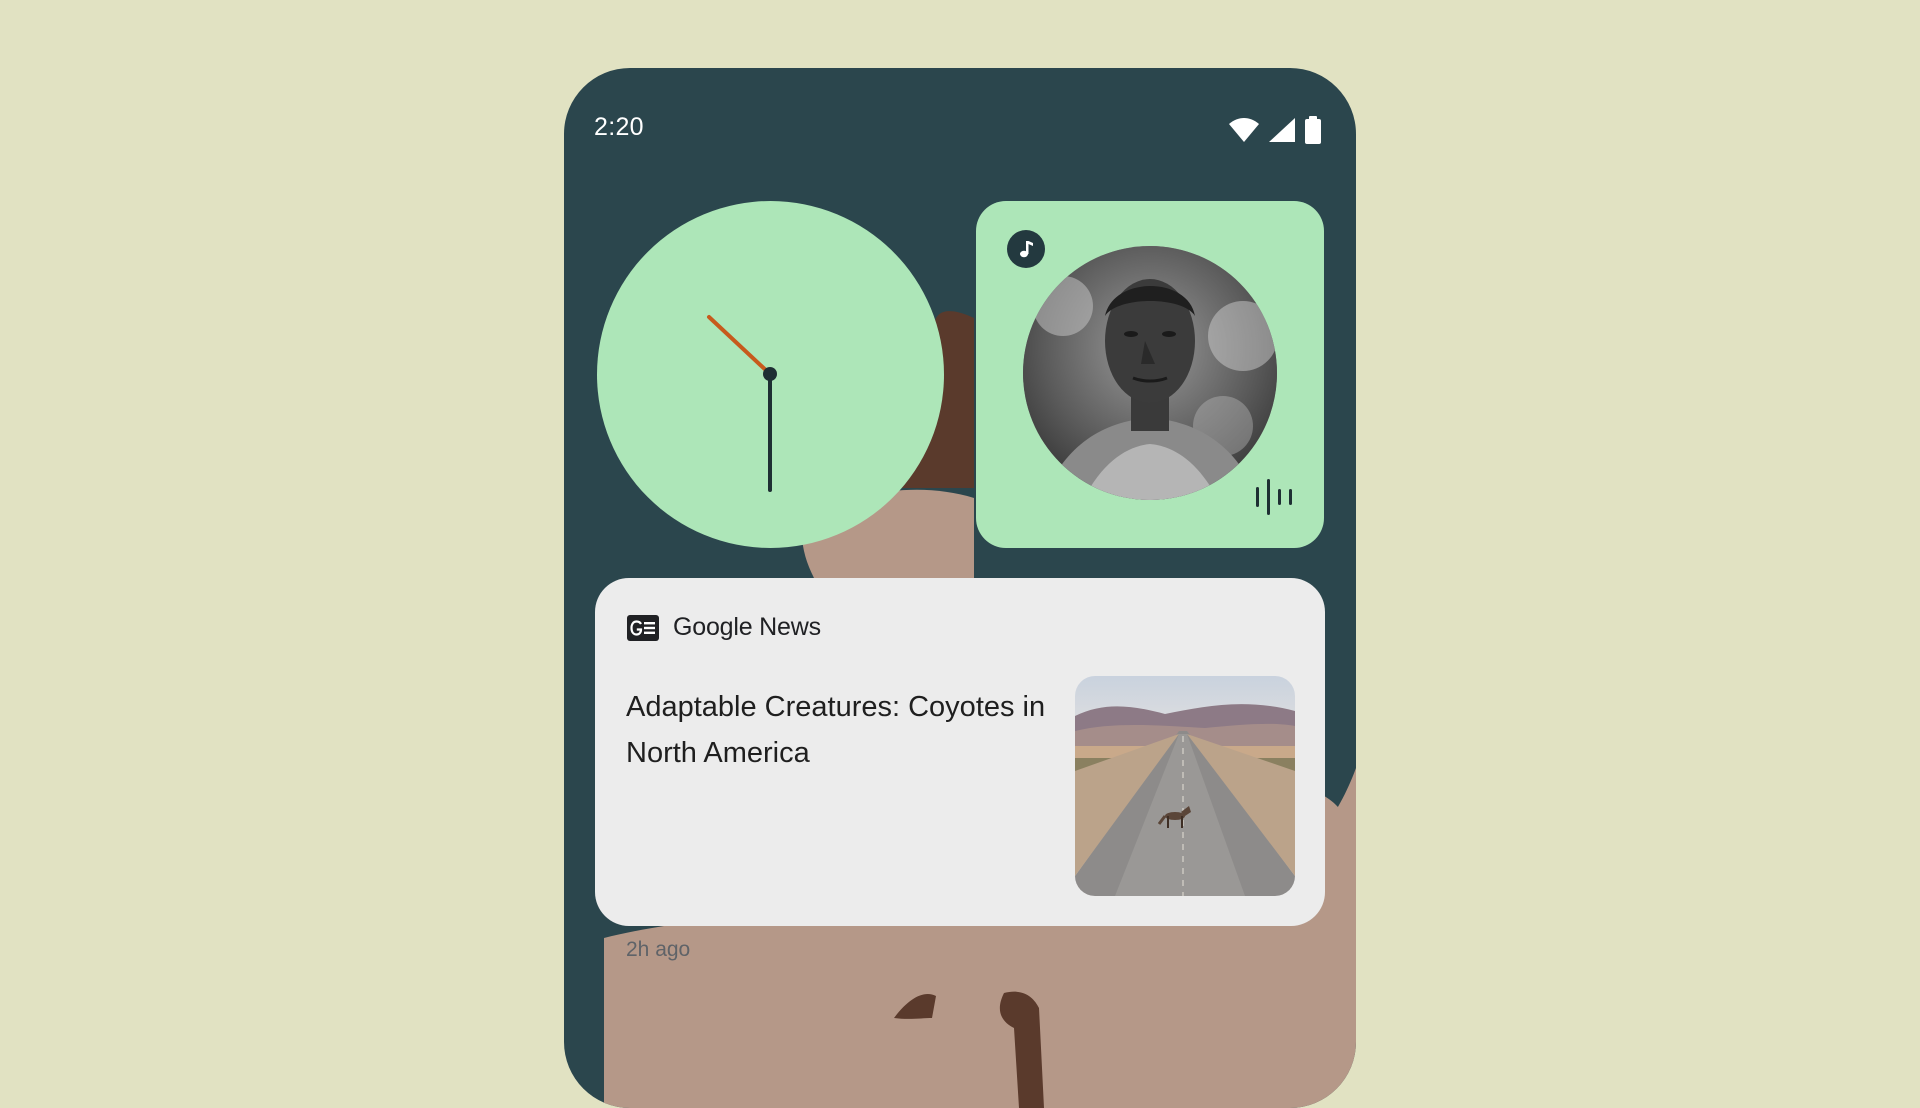 This screenshot has width=1920, height=1108. I want to click on clock-hour-hand, so click(739, 345).